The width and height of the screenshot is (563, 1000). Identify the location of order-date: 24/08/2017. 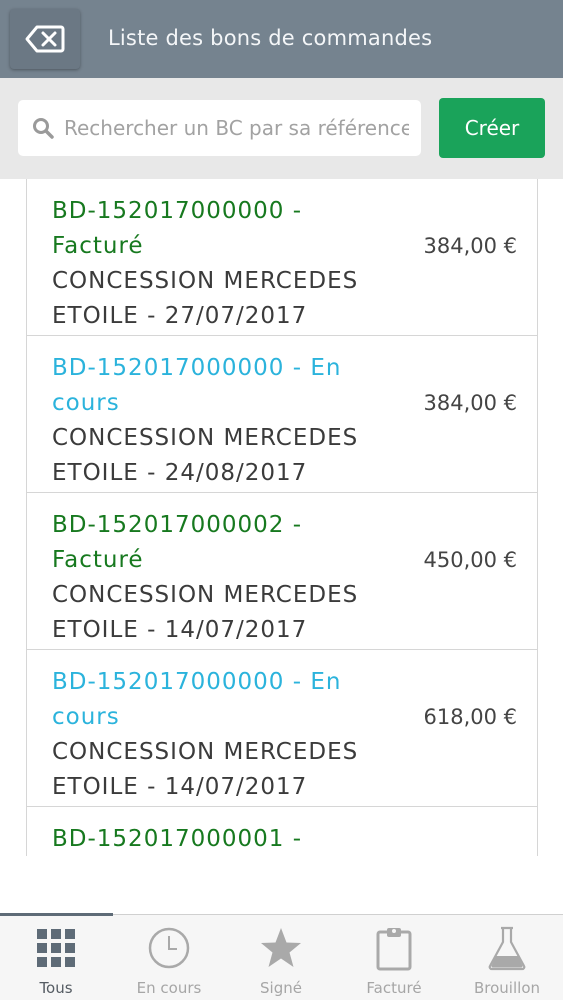
(236, 473).